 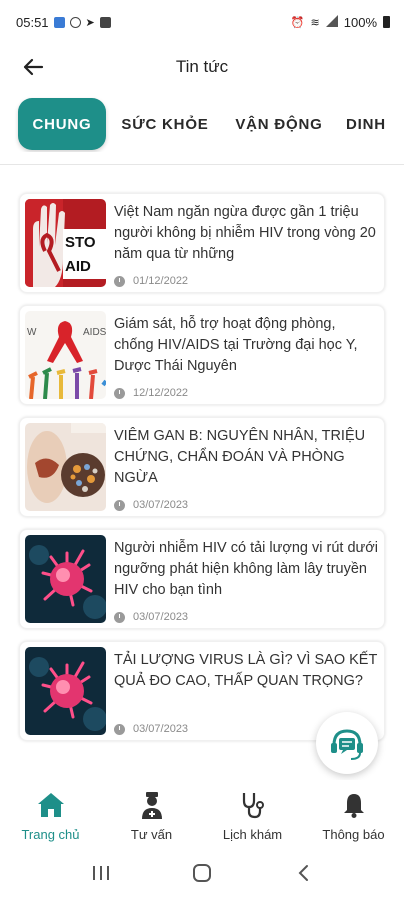 I want to click on nav-notifications: Thông báo, so click(x=353, y=811).